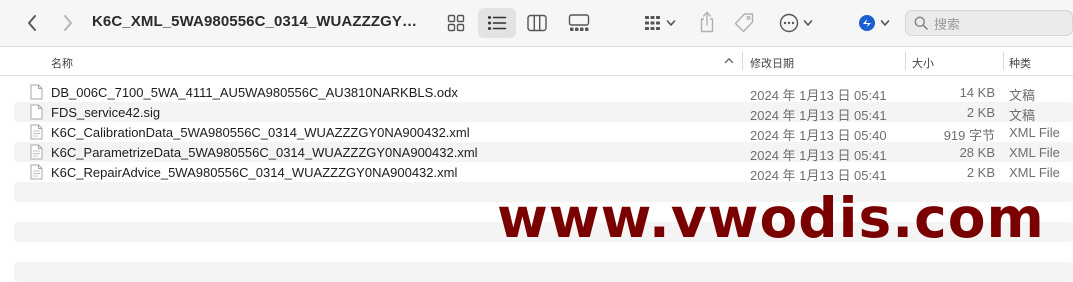  I want to click on empty-row, so click(543, 272).